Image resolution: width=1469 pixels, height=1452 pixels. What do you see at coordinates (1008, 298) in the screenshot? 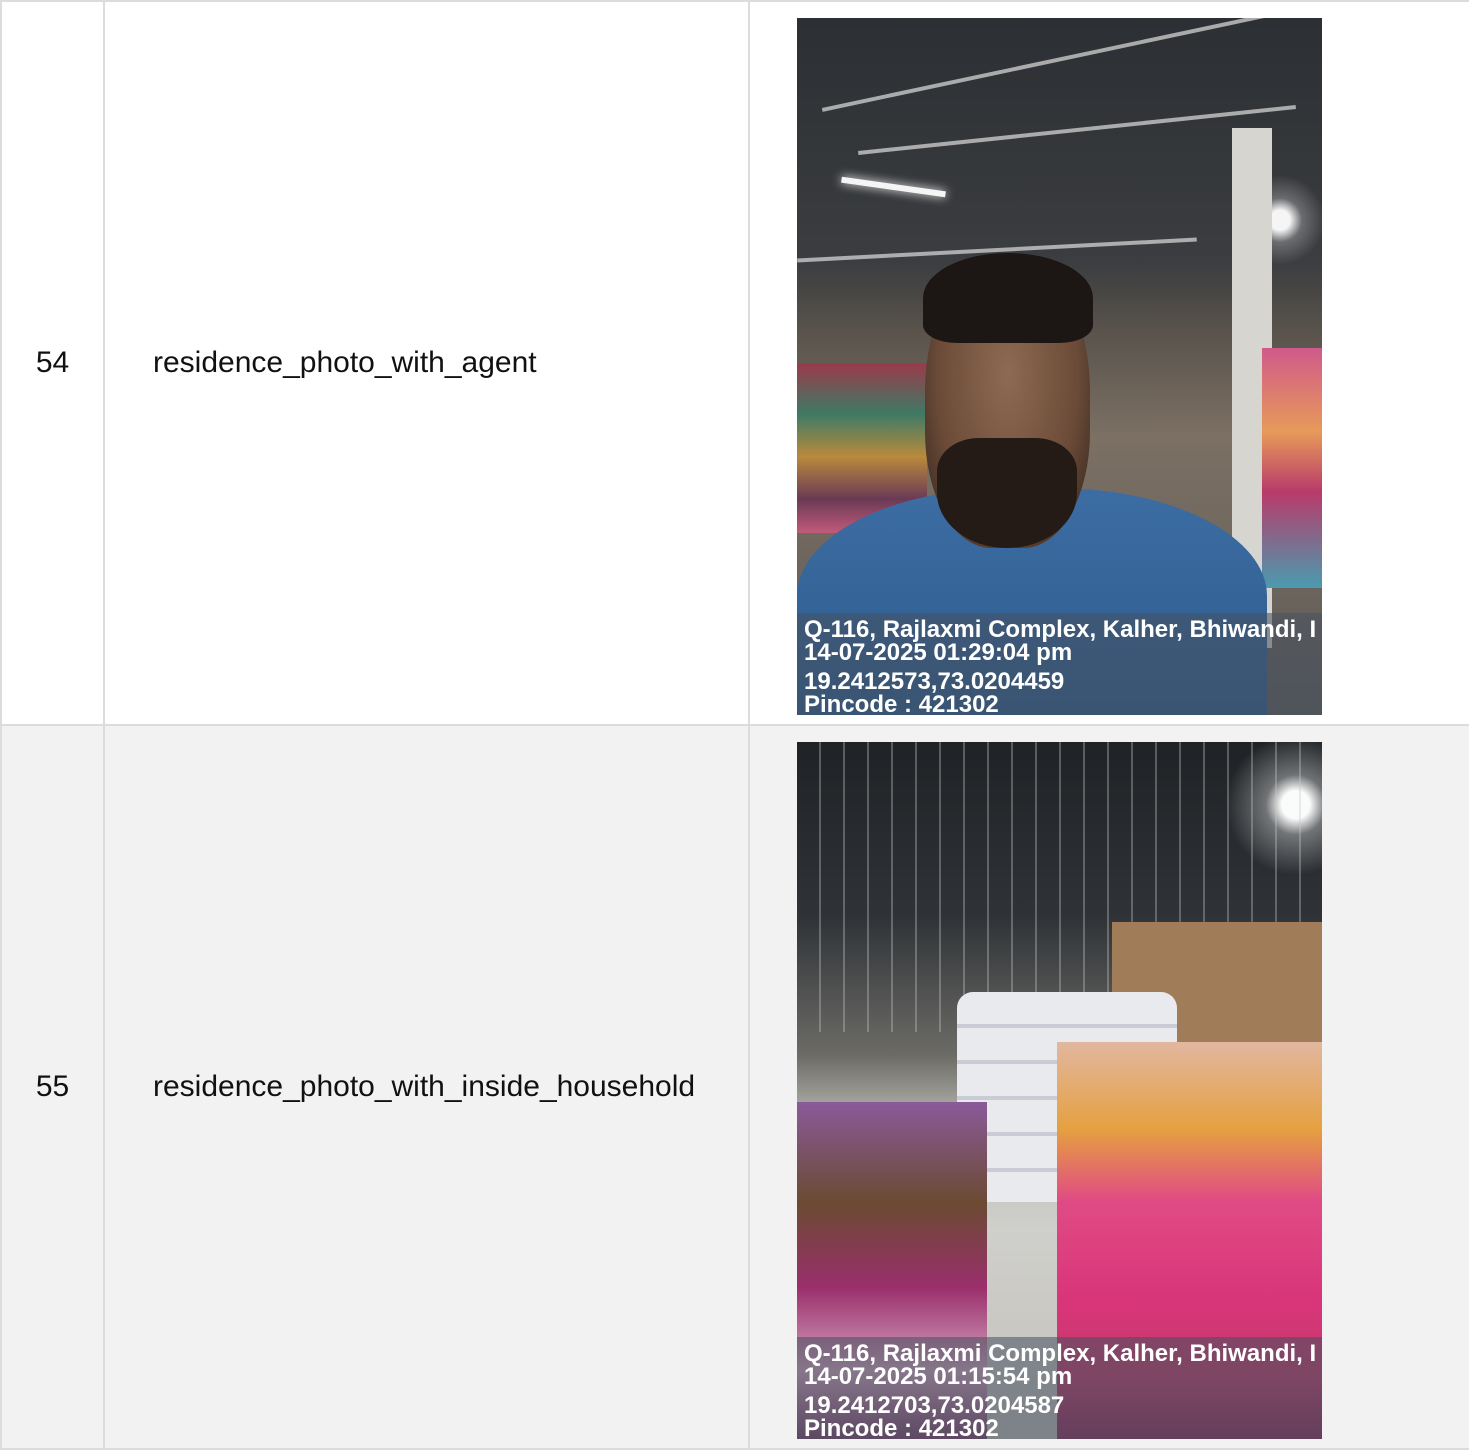
I see `person-hair` at bounding box center [1008, 298].